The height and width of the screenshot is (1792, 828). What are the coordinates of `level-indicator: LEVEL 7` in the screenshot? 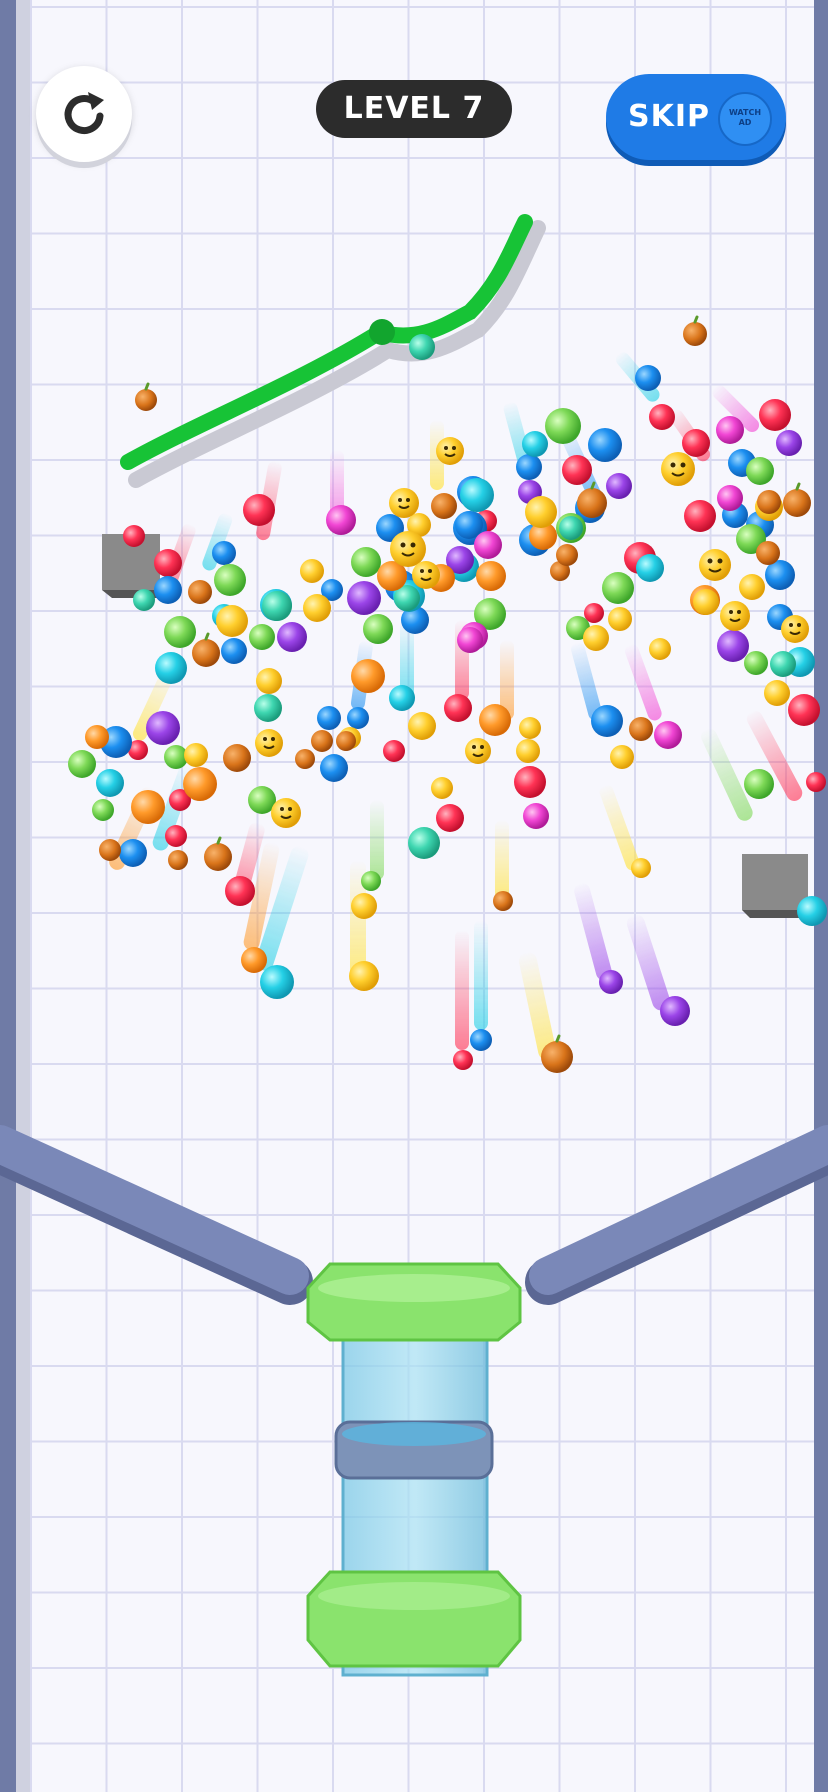 It's located at (414, 109).